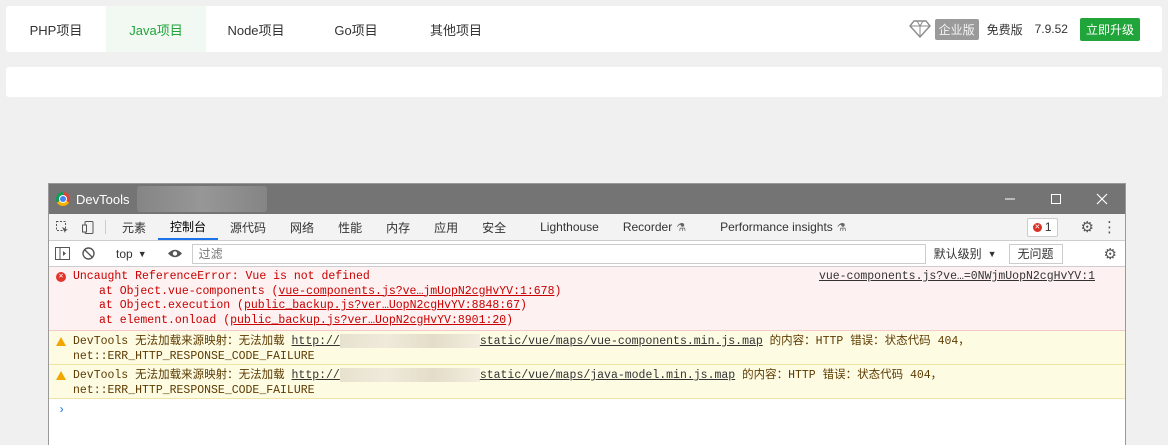  Describe the element at coordinates (1109, 29) in the screenshot. I see `upgrade-button: 立即升级` at that location.